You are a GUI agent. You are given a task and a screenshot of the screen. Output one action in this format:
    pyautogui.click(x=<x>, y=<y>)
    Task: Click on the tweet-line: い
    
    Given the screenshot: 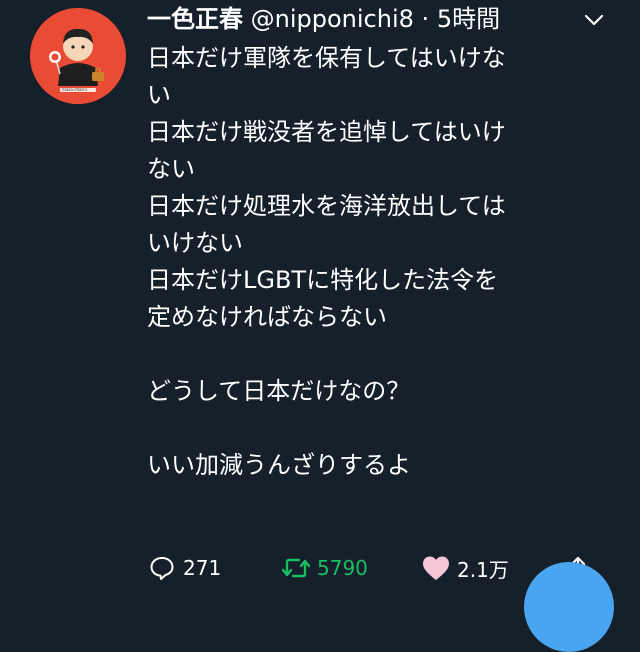 What is the action you would take?
    pyautogui.click(x=159, y=95)
    